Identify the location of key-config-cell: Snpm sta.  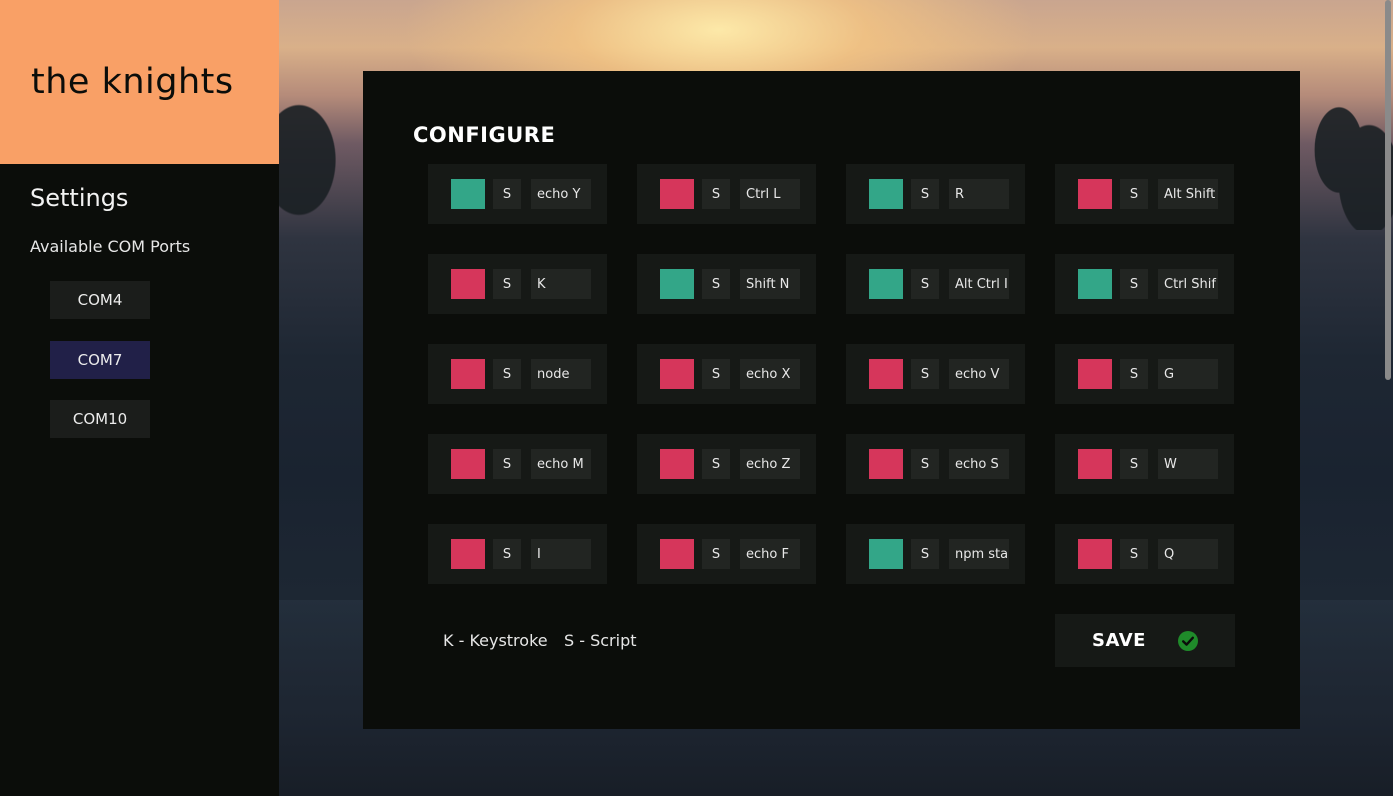
(935, 554).